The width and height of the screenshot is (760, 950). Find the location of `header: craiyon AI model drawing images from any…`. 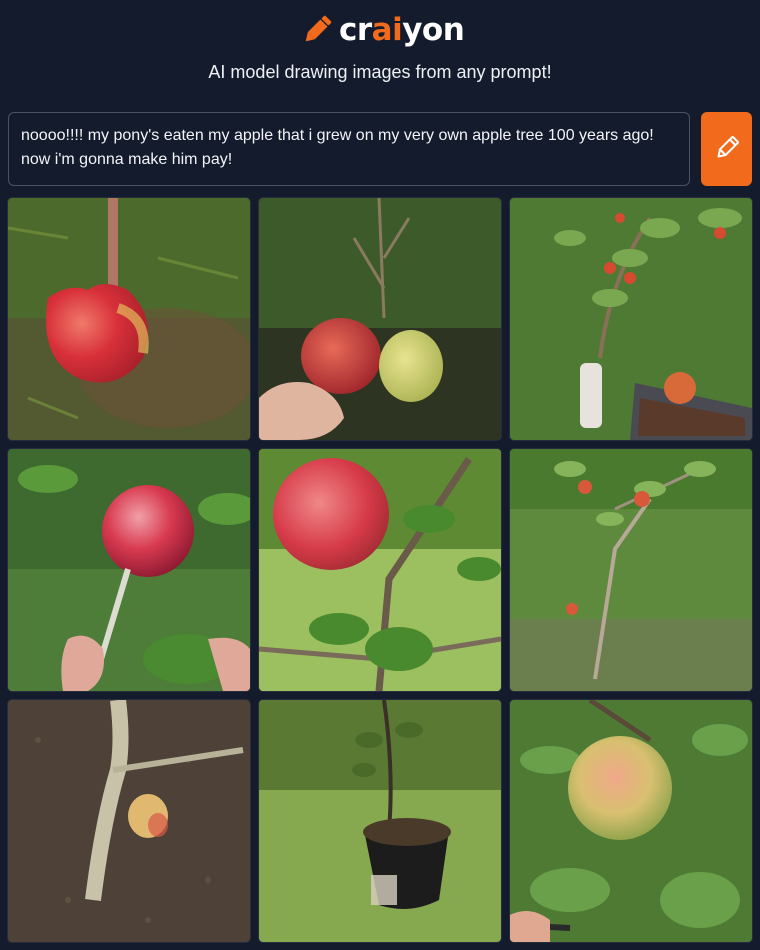

header: craiyon AI model drawing images from any… is located at coordinates (380, 55).